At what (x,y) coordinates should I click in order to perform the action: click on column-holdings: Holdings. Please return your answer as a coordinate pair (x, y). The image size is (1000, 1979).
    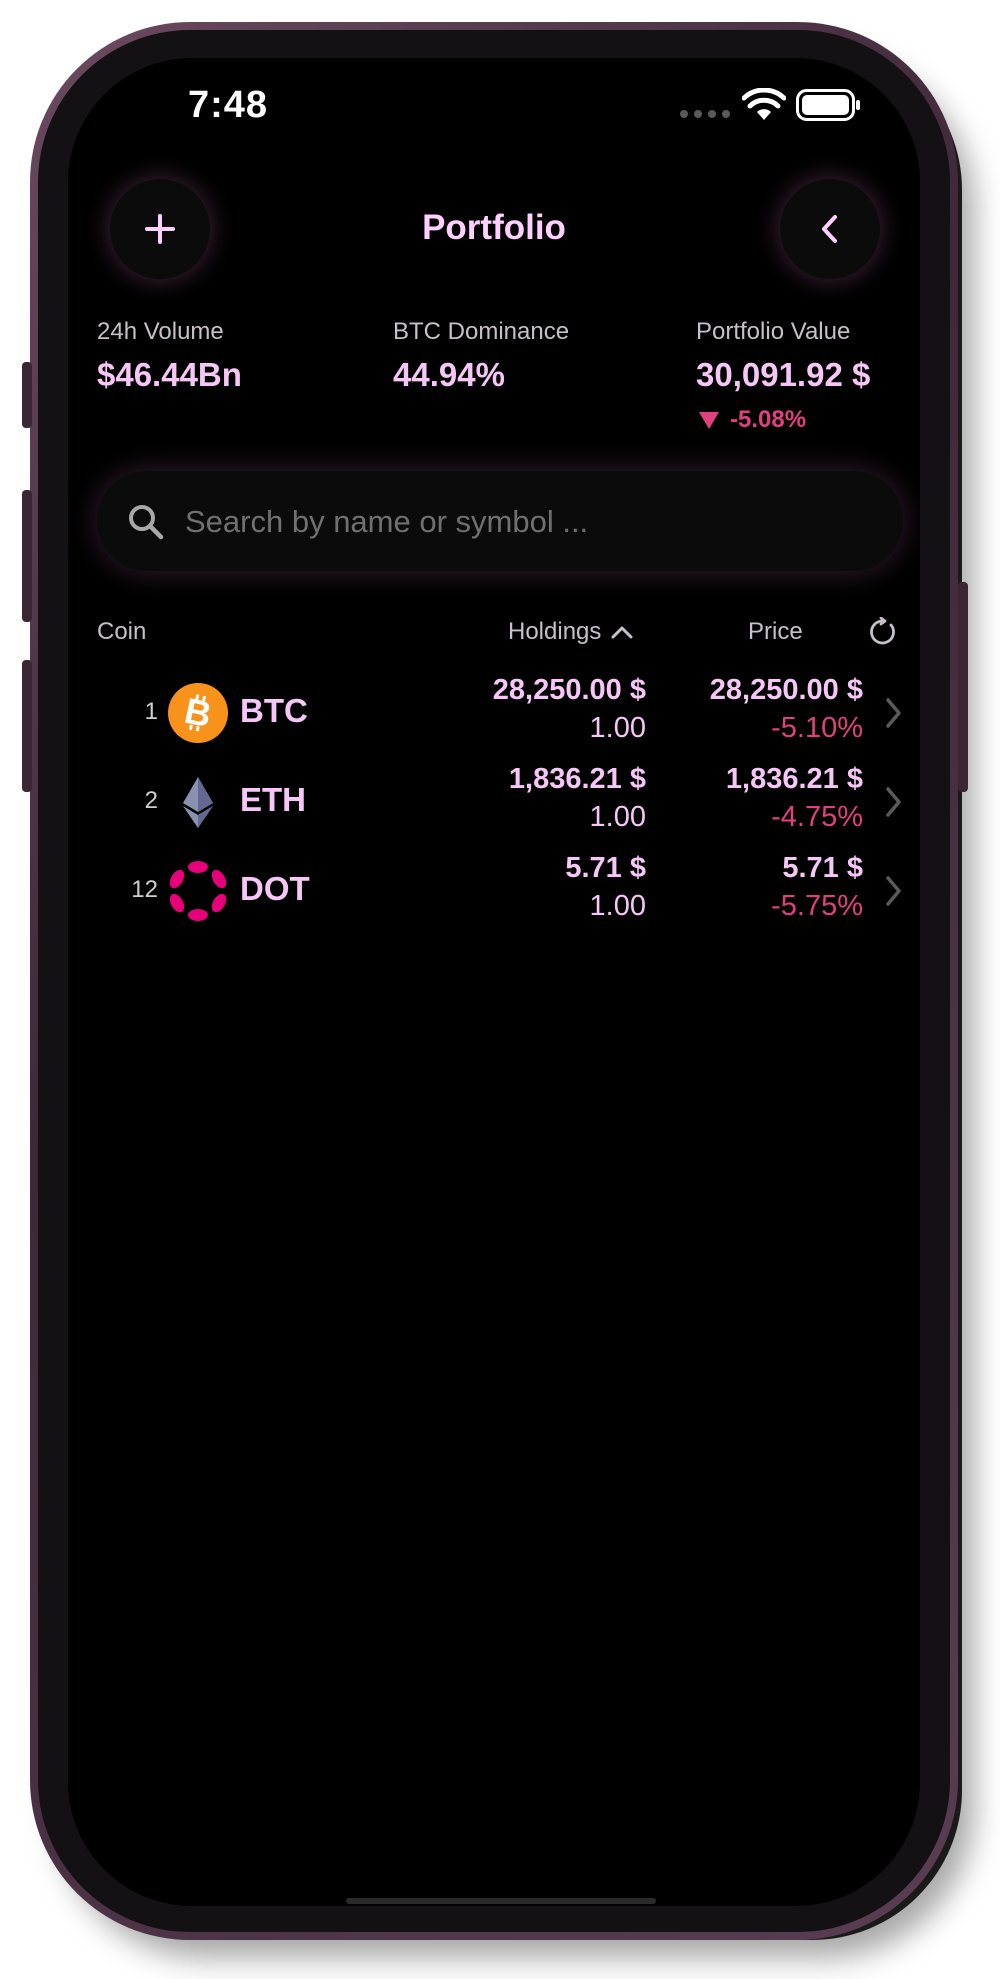
    Looking at the image, I should click on (570, 632).